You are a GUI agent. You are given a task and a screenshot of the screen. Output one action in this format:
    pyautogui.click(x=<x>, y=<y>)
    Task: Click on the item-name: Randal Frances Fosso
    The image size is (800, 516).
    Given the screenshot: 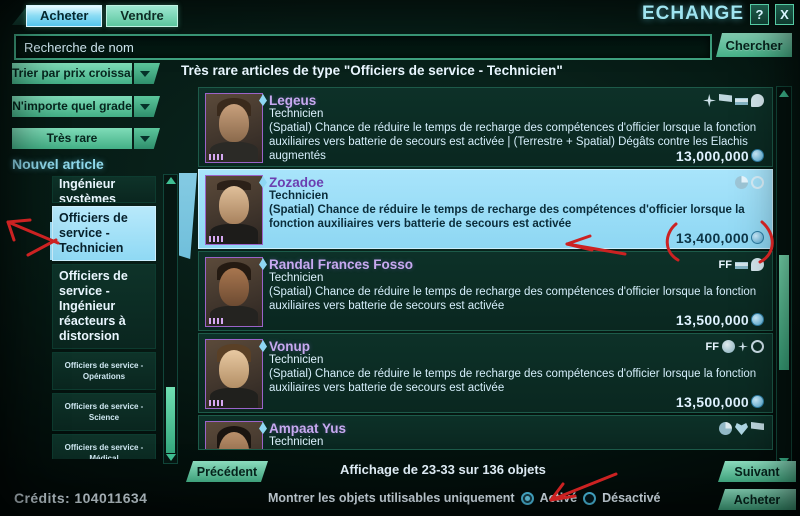 What is the action you would take?
    pyautogui.click(x=341, y=264)
    